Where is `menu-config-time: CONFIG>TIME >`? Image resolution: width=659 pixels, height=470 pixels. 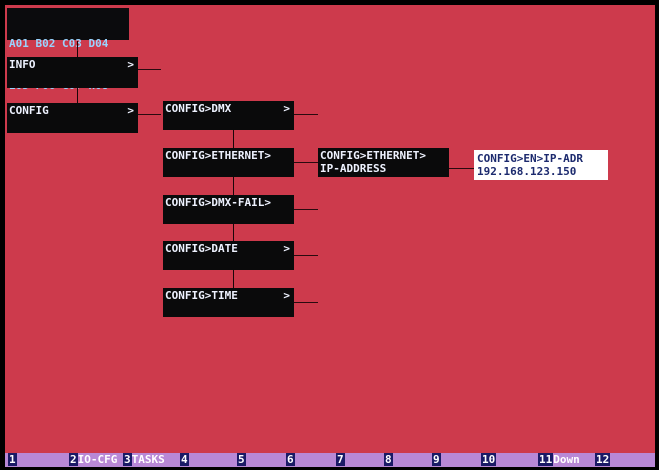
menu-config-time: CONFIG>TIME > is located at coordinates (228, 302).